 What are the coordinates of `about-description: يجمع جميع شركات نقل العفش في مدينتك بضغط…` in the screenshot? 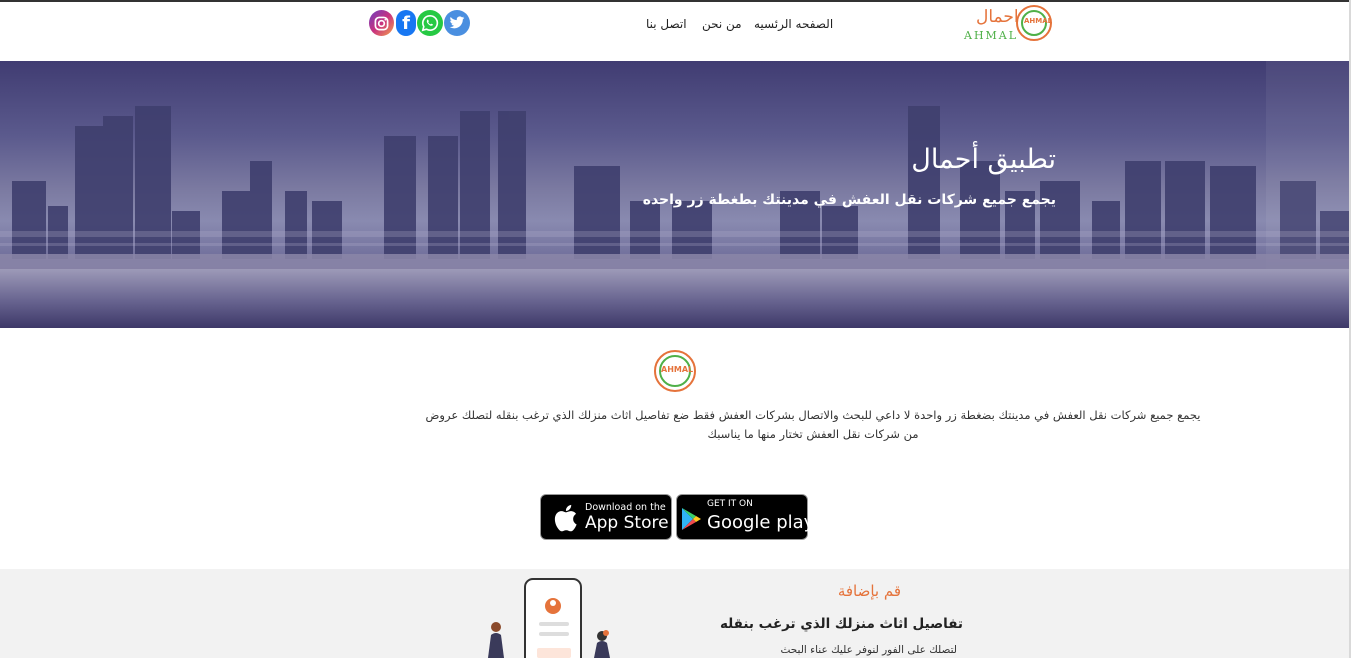 It's located at (813, 424).